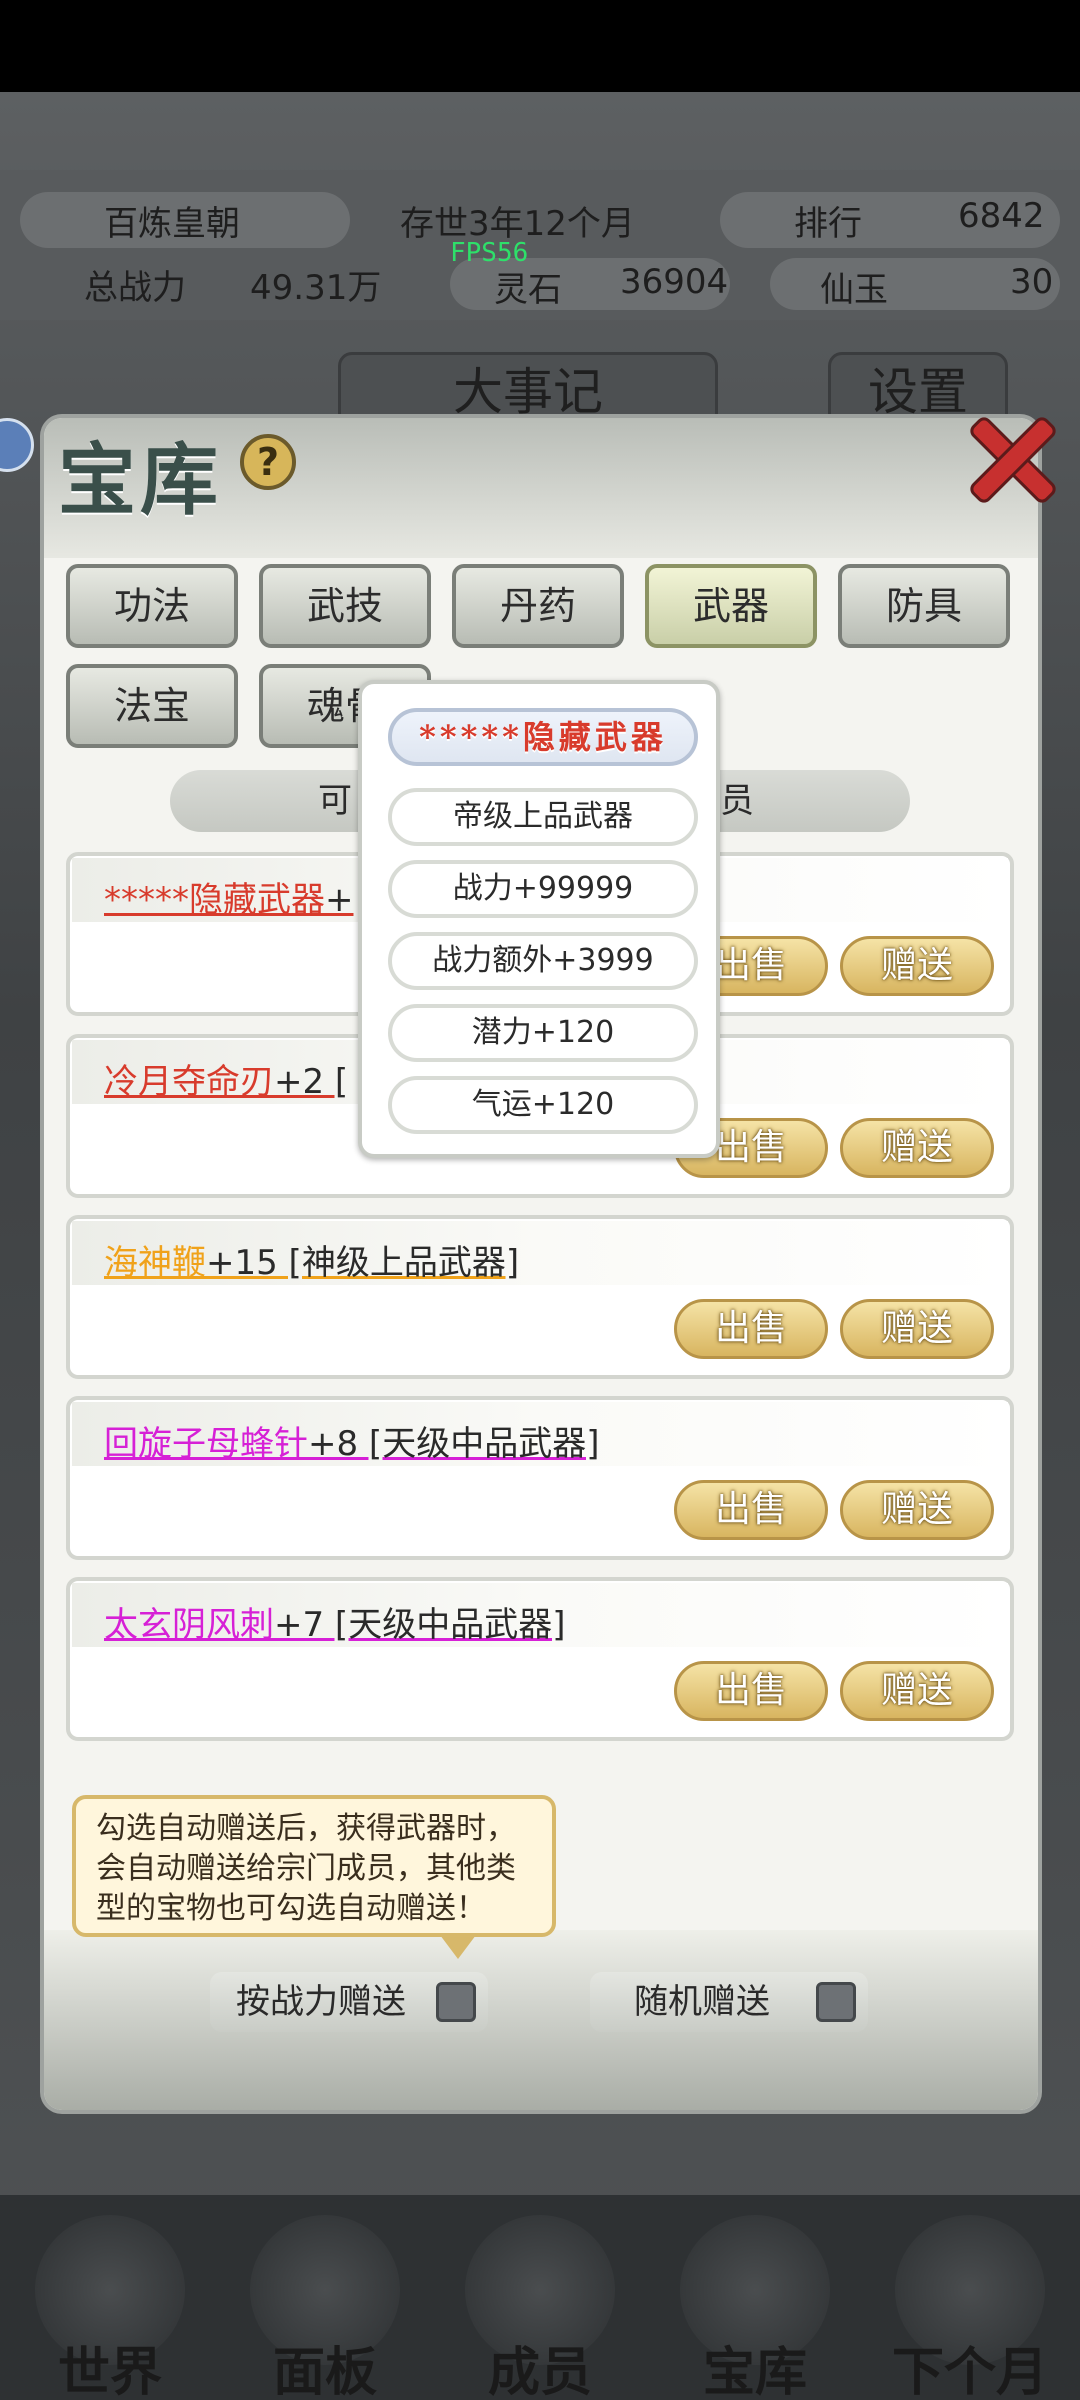 The height and width of the screenshot is (2400, 1080). I want to click on tooltip-line: 会自动赠送给宗门成员，其他类, so click(306, 1868).